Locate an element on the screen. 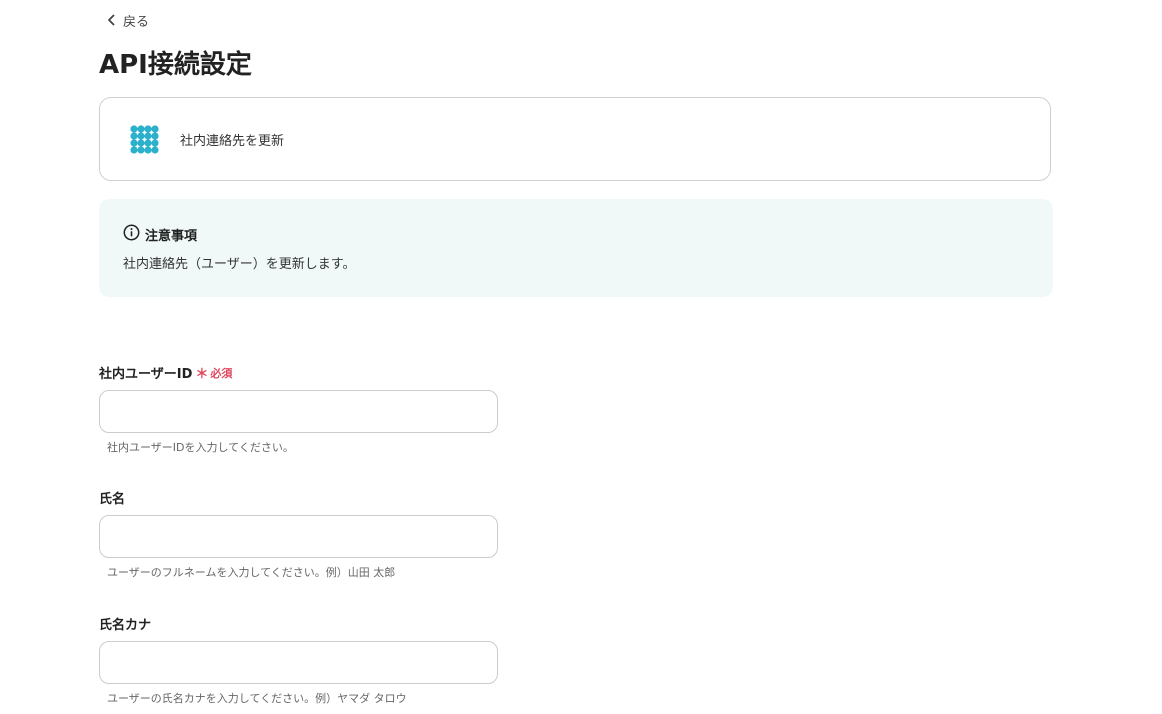  notice-box: 注意事項 社内連絡先（ユーザー）を更新します。 is located at coordinates (576, 248).